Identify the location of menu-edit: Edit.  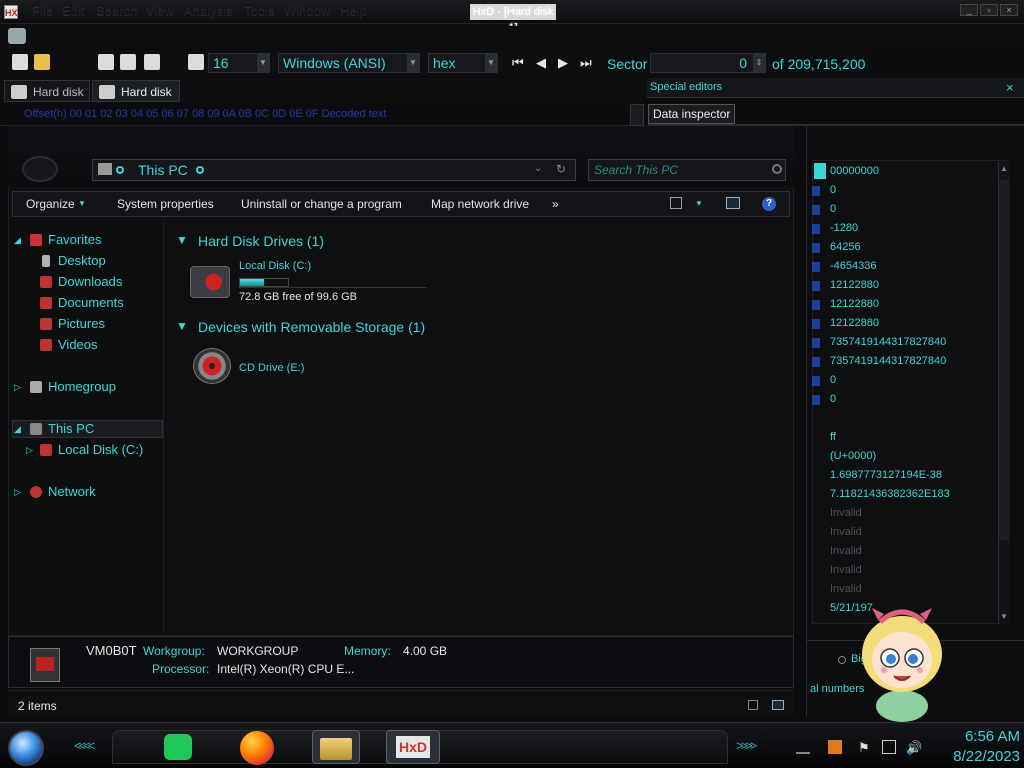
(73, 10).